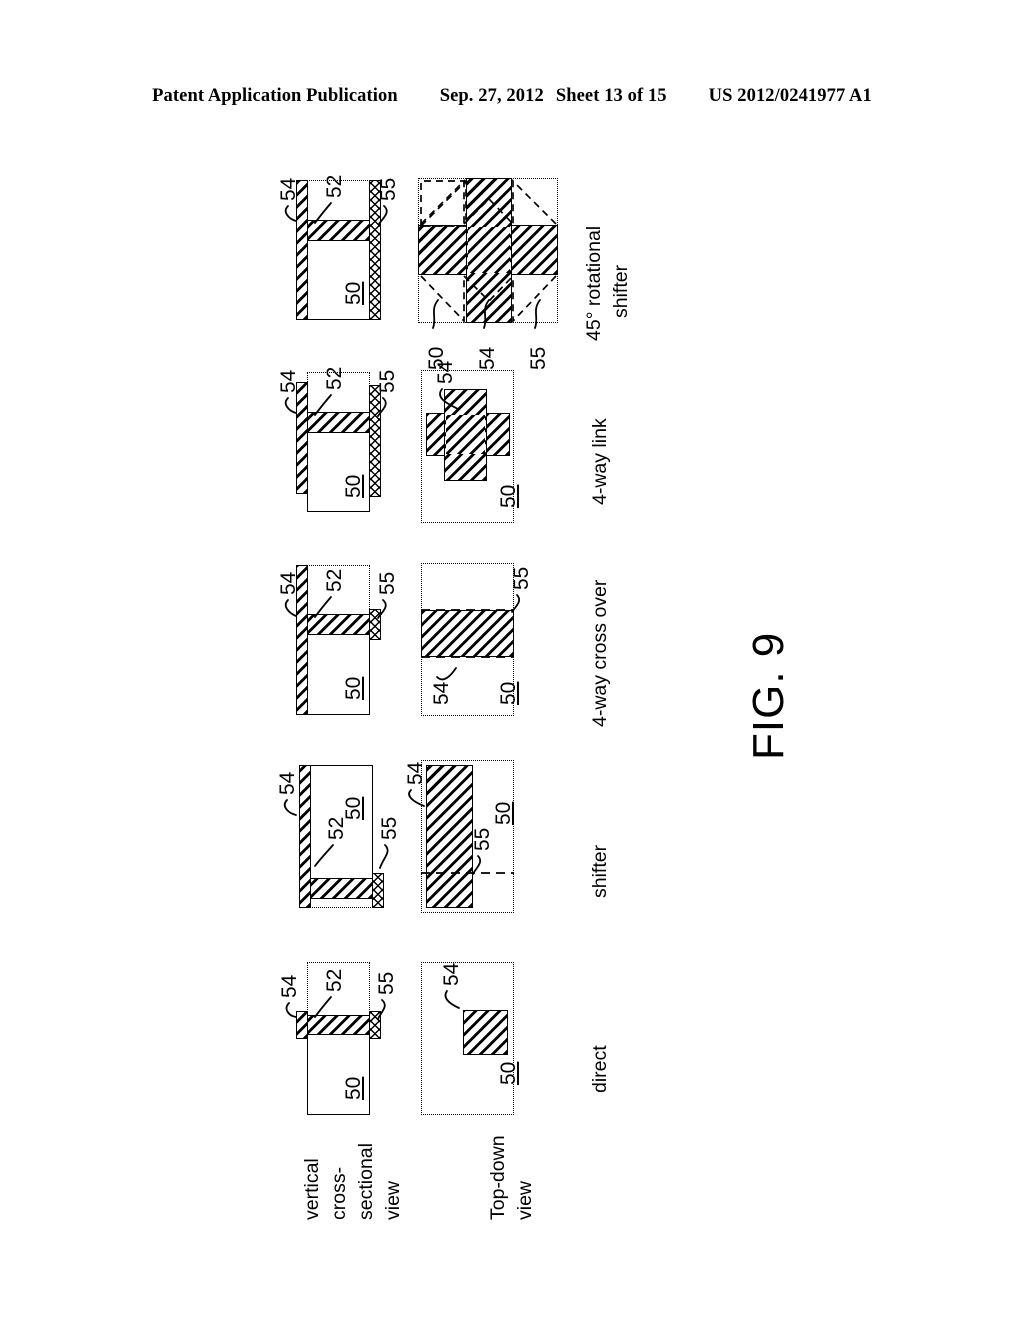  I want to click on ref-direct-td-54: 54, so click(452, 974).